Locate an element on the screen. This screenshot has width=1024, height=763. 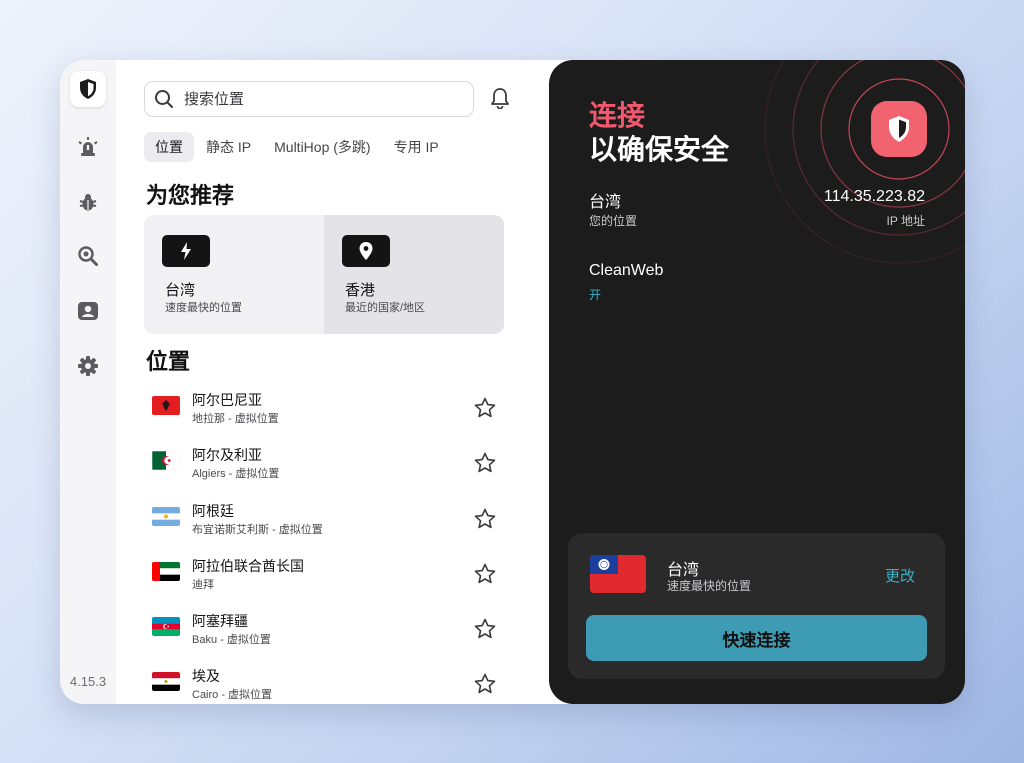
search-magnifier-icon is located at coordinates (88, 256).